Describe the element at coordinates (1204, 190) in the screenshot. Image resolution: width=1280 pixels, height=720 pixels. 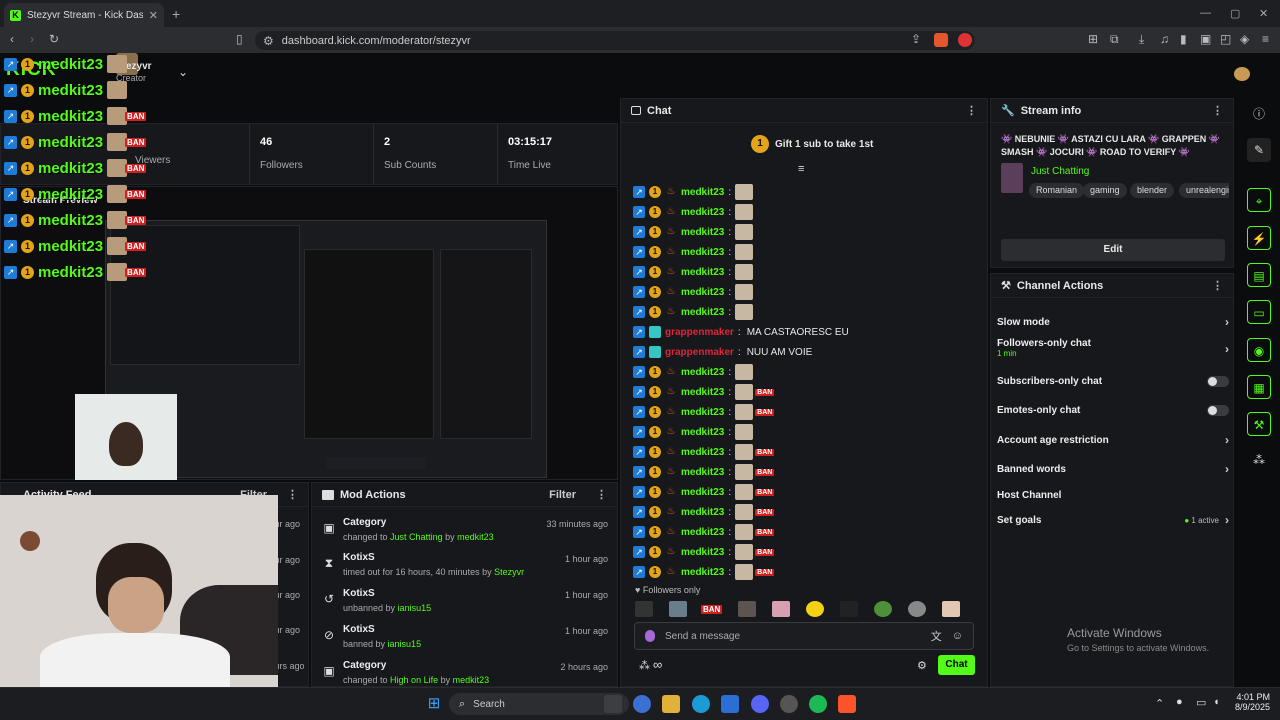
I see `tag: unrealengine` at that location.